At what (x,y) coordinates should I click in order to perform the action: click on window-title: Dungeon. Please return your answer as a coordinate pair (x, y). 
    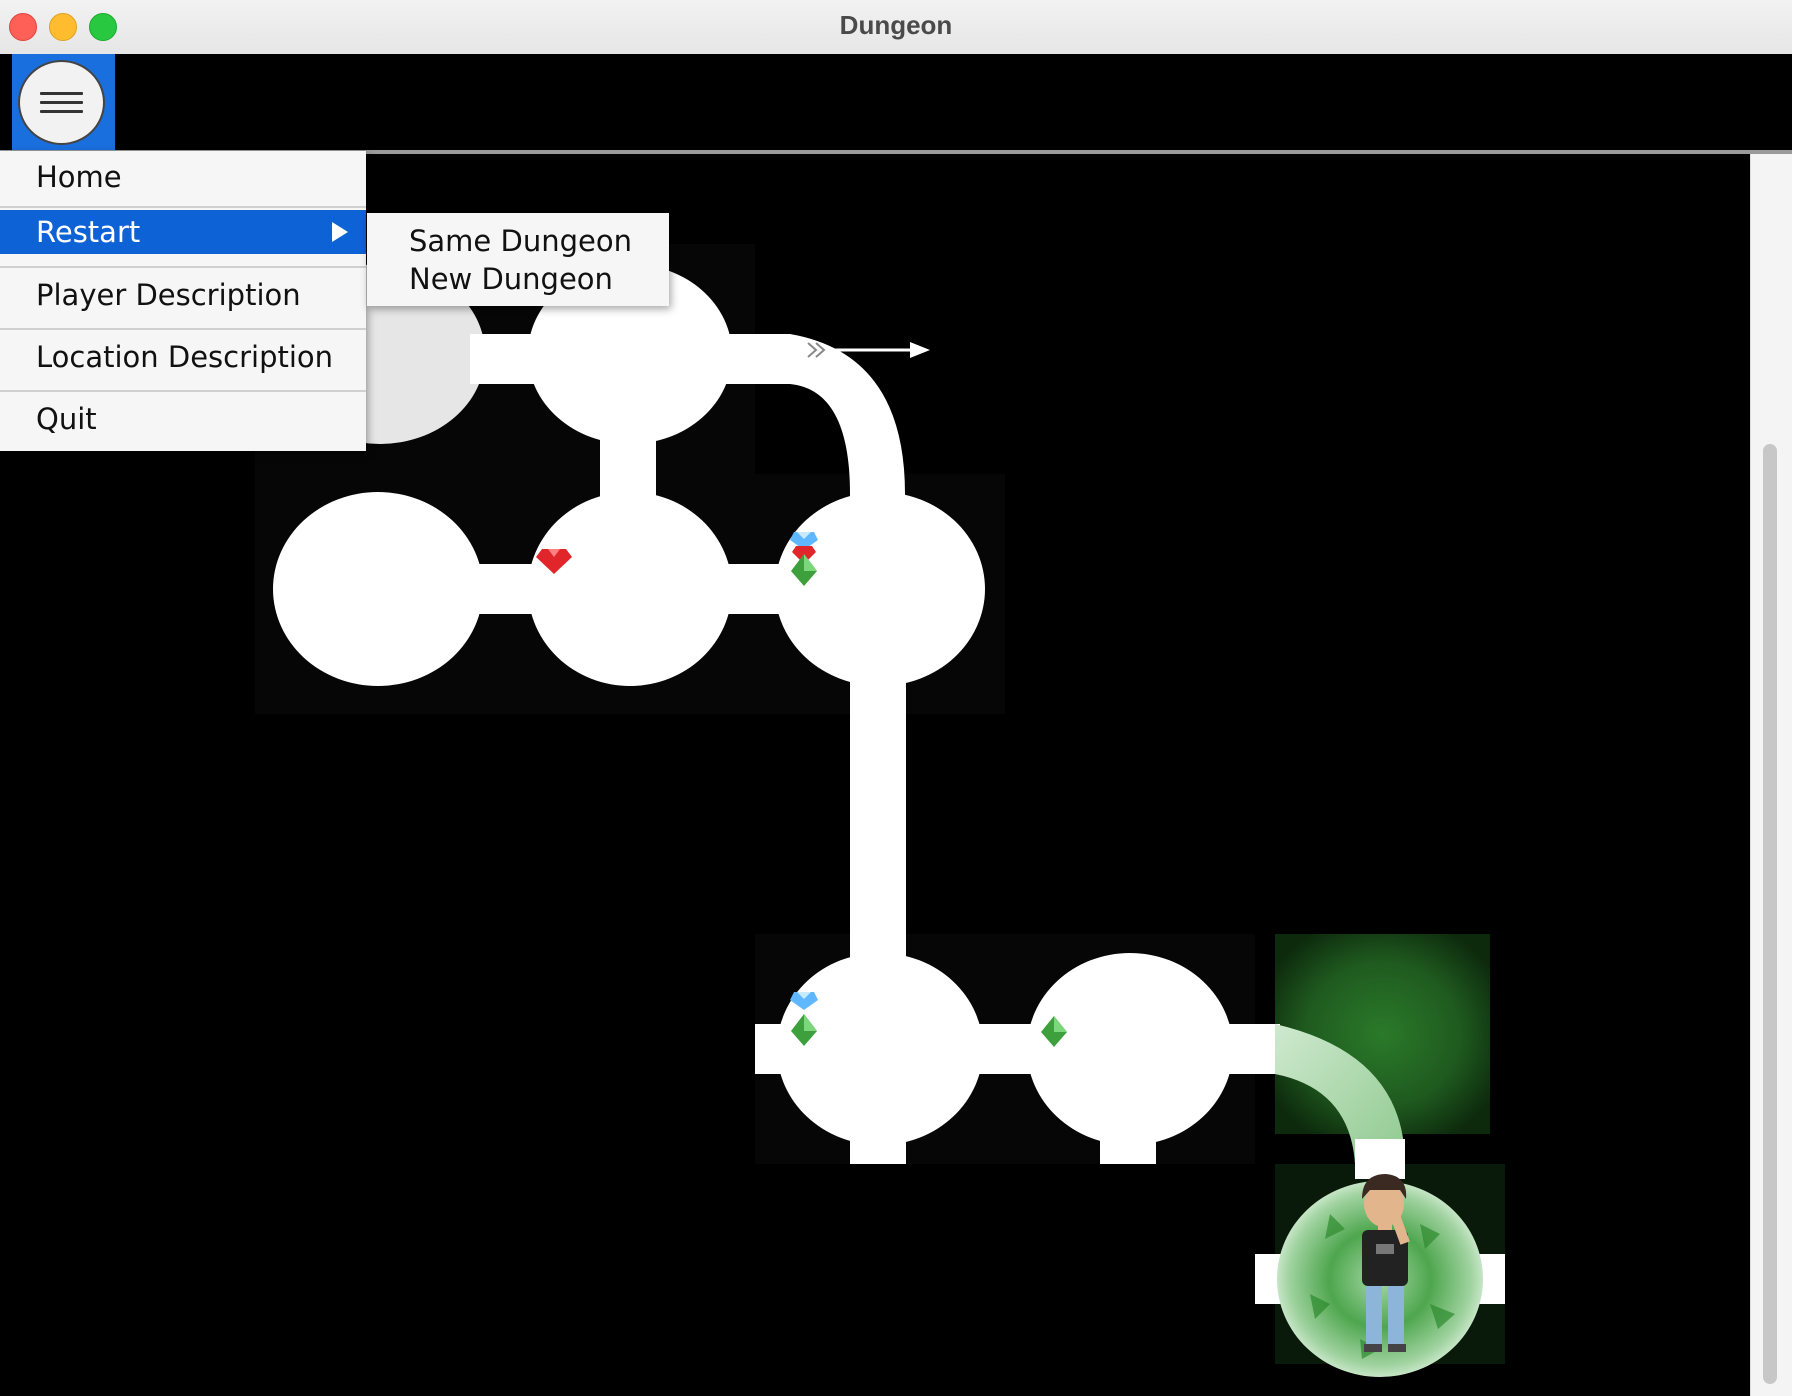
    Looking at the image, I should click on (896, 25).